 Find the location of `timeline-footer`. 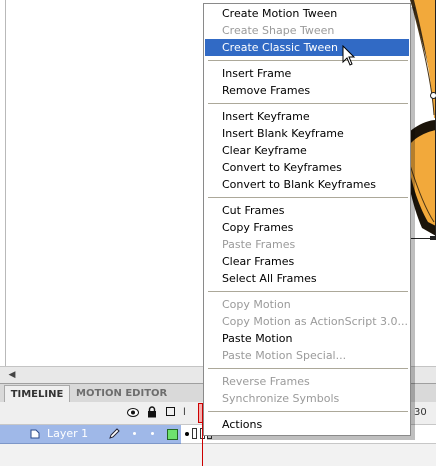

timeline-footer is located at coordinates (218, 455).